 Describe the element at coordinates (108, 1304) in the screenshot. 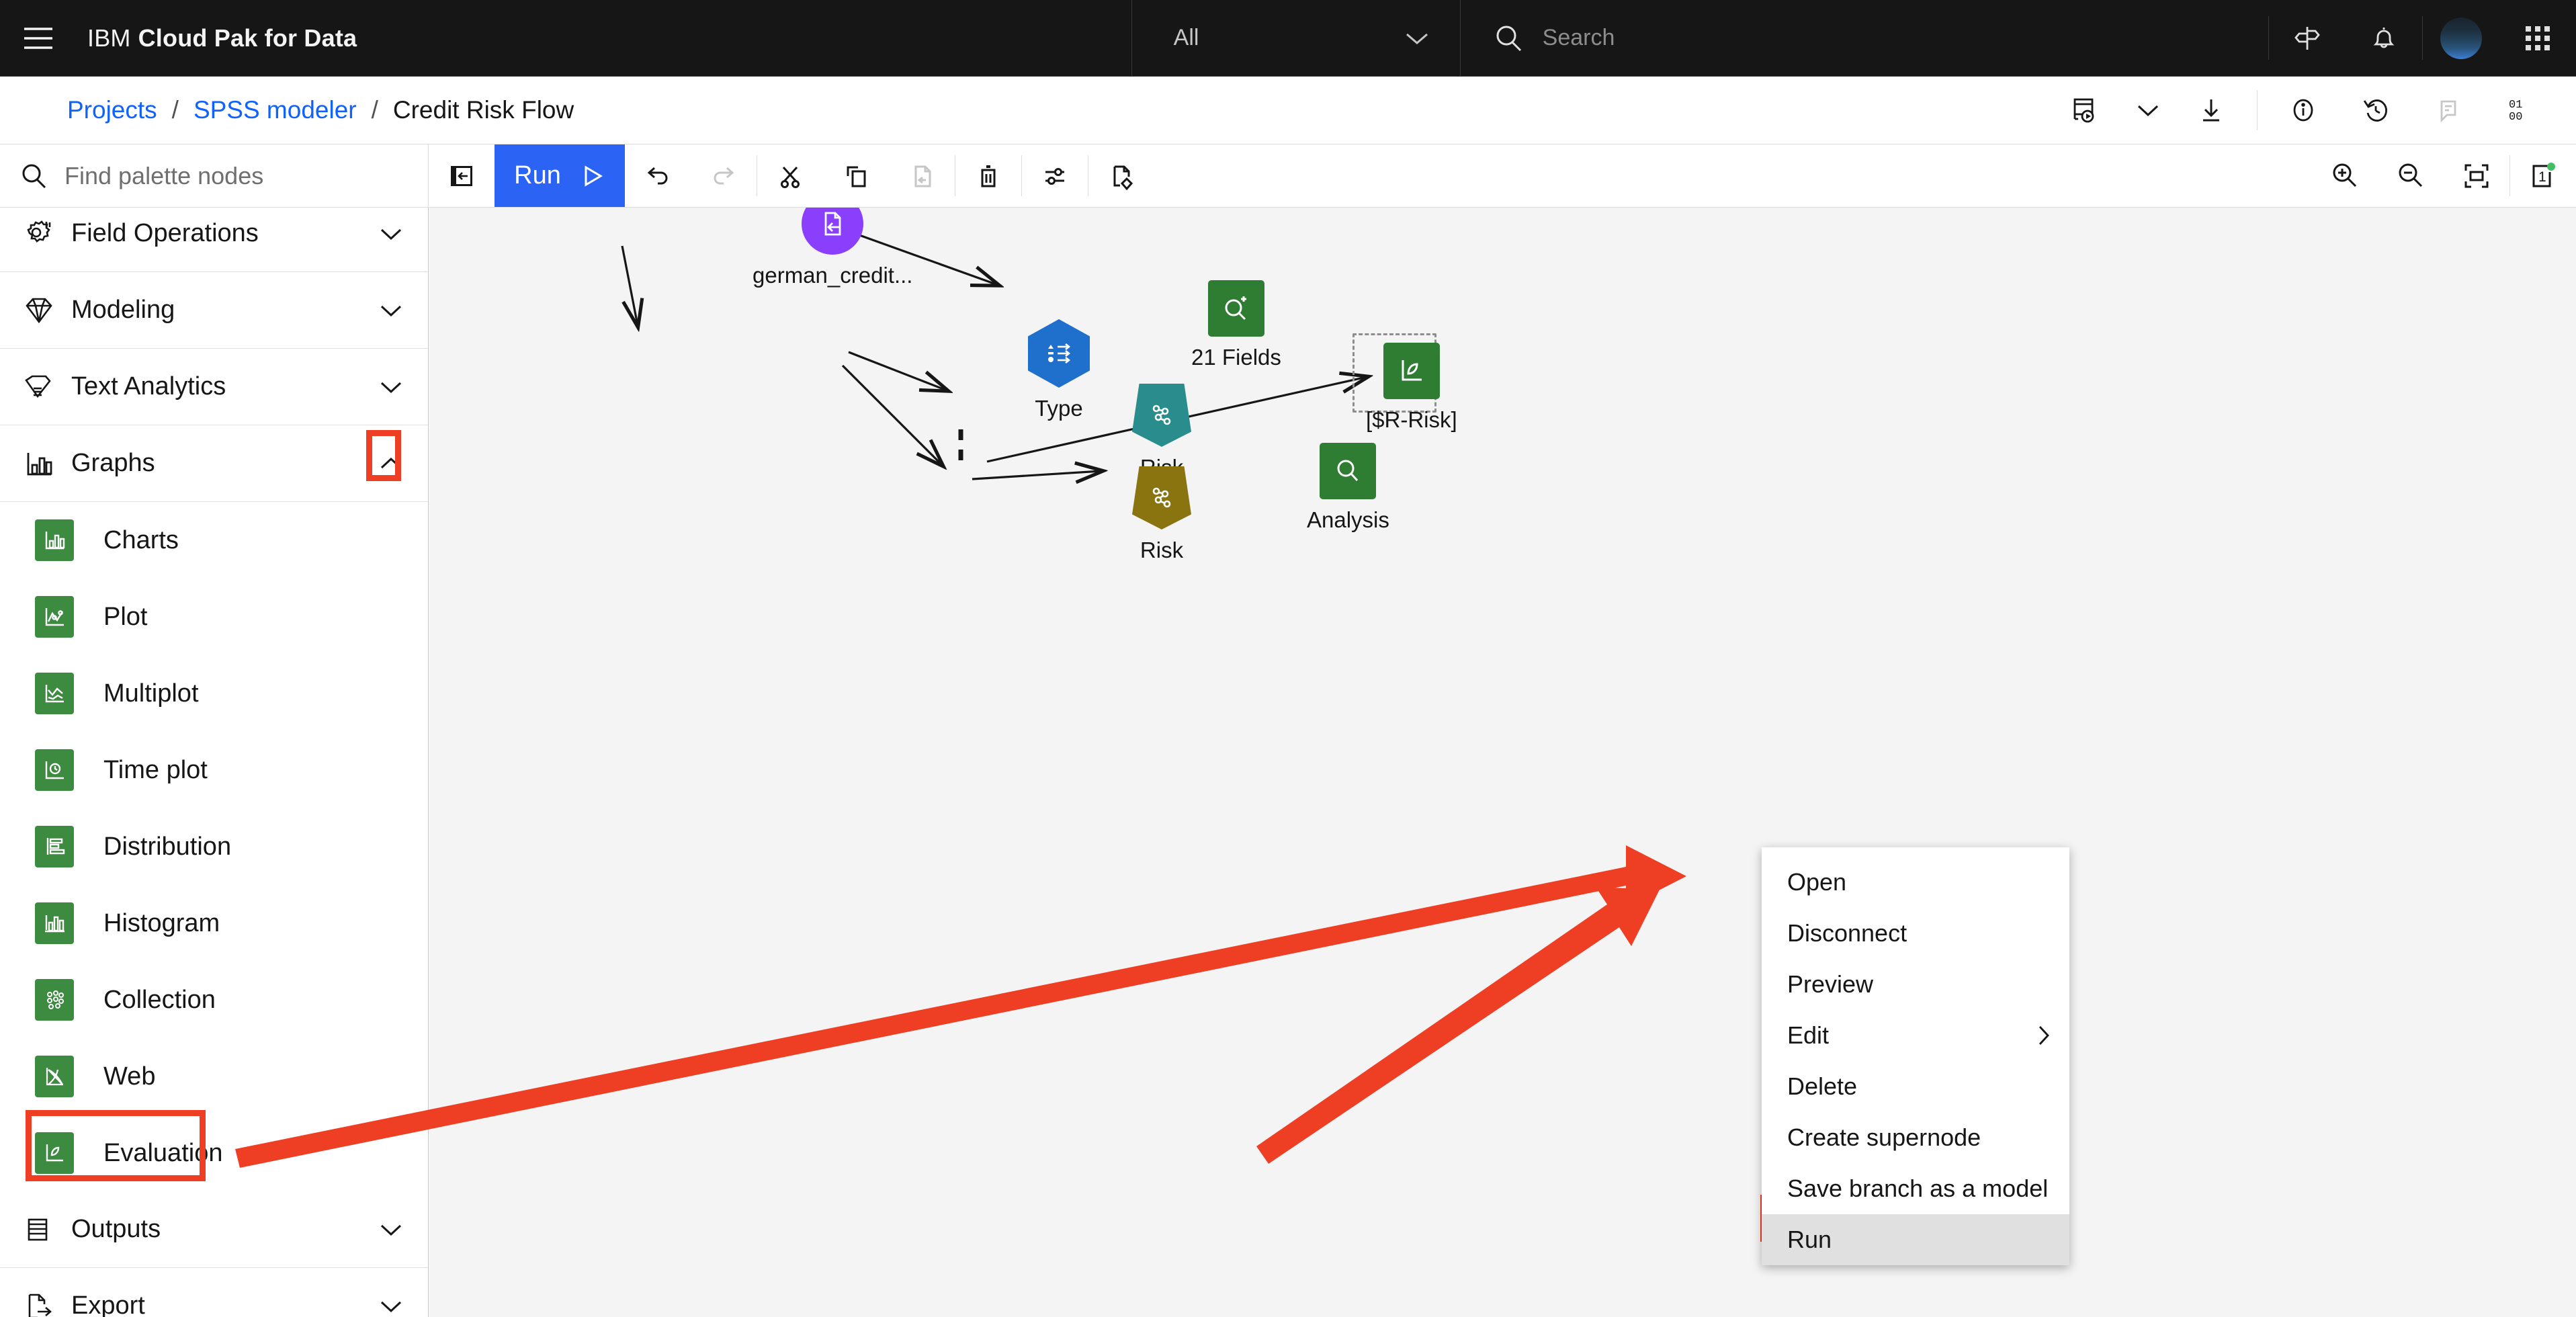

I see `palette-group-label: Export` at that location.